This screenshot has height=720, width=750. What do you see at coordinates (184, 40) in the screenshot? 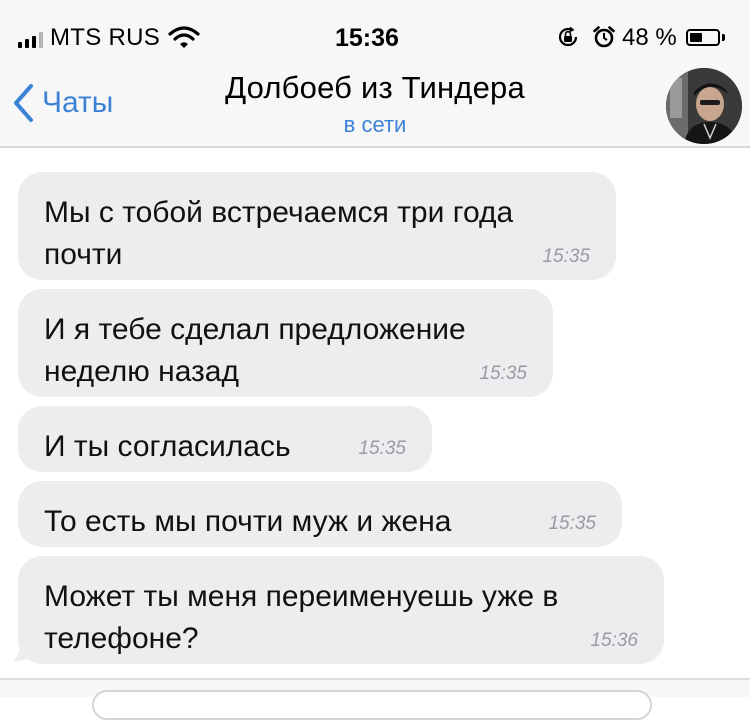
I see `wifi-icon` at bounding box center [184, 40].